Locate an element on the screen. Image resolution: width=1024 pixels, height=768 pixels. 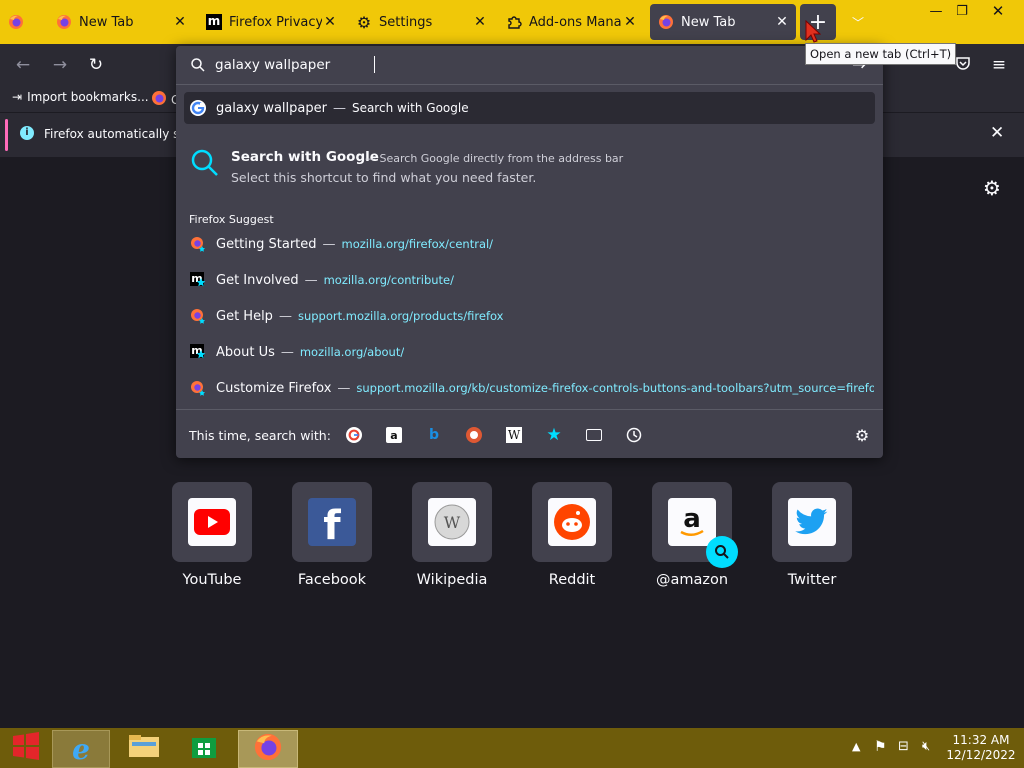
tab-pinned-firefox is located at coordinates (20, 22).